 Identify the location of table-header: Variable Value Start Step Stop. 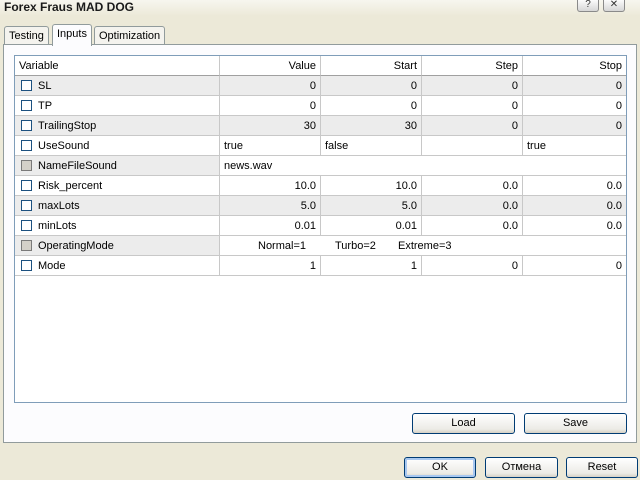
(320, 66).